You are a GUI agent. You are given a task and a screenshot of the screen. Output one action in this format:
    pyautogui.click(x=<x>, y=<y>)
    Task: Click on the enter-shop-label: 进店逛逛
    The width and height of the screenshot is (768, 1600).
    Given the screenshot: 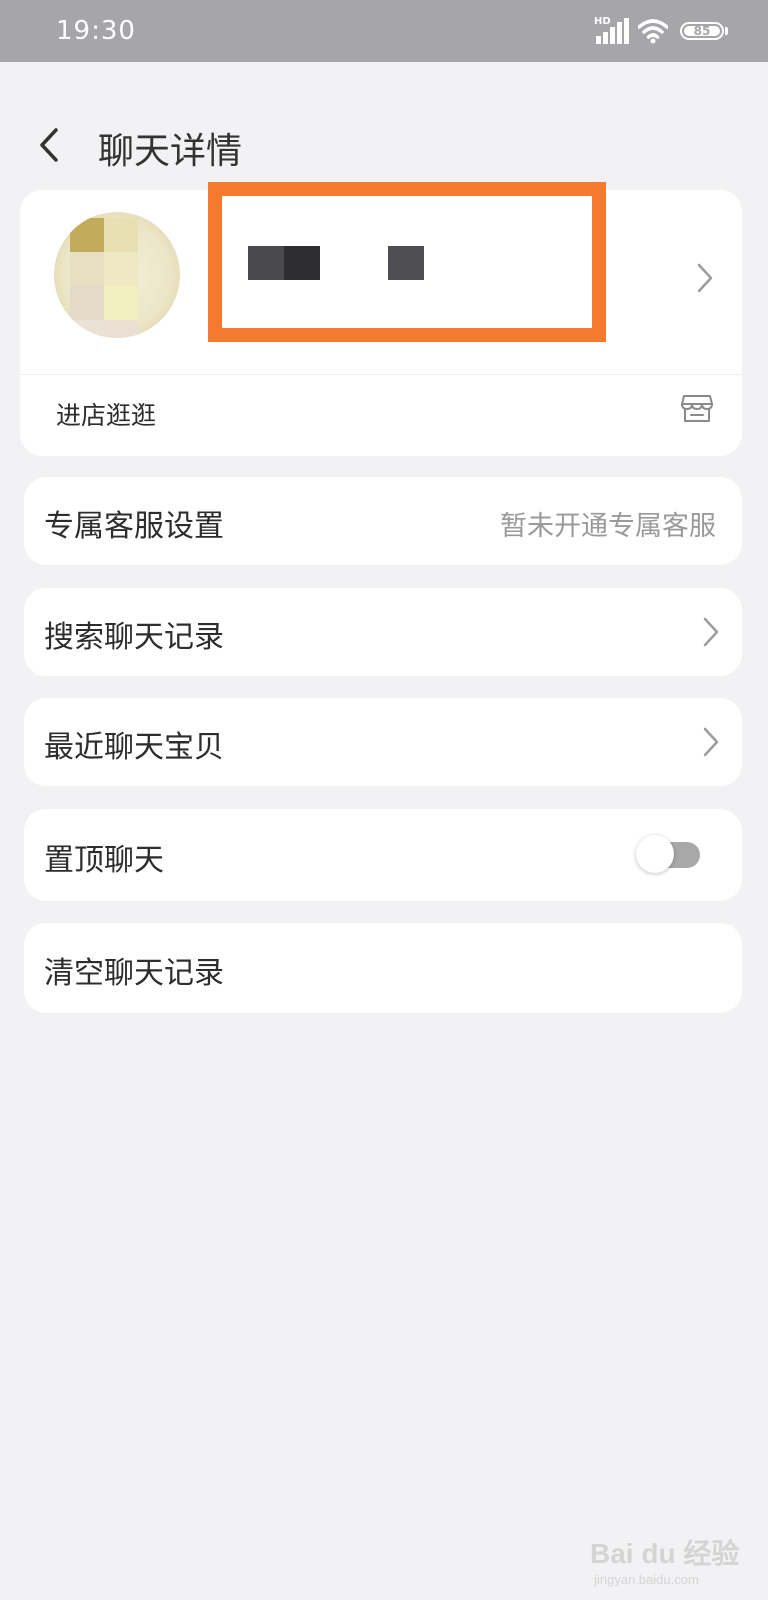 What is the action you would take?
    pyautogui.click(x=106, y=415)
    